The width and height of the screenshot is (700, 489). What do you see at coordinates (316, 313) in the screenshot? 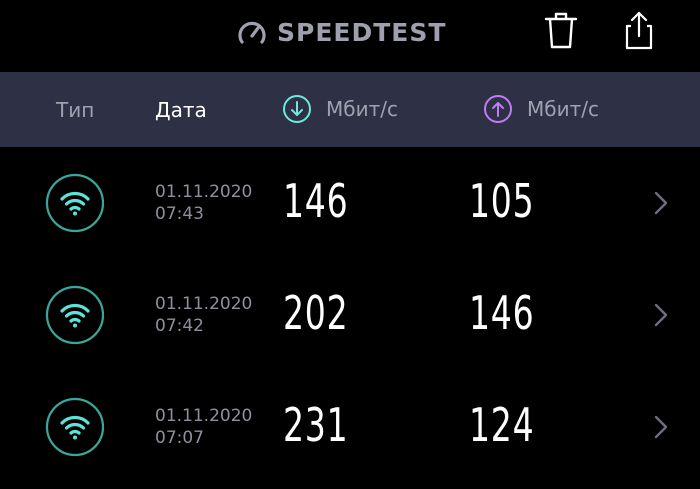
I see `result-download-value: 202` at bounding box center [316, 313].